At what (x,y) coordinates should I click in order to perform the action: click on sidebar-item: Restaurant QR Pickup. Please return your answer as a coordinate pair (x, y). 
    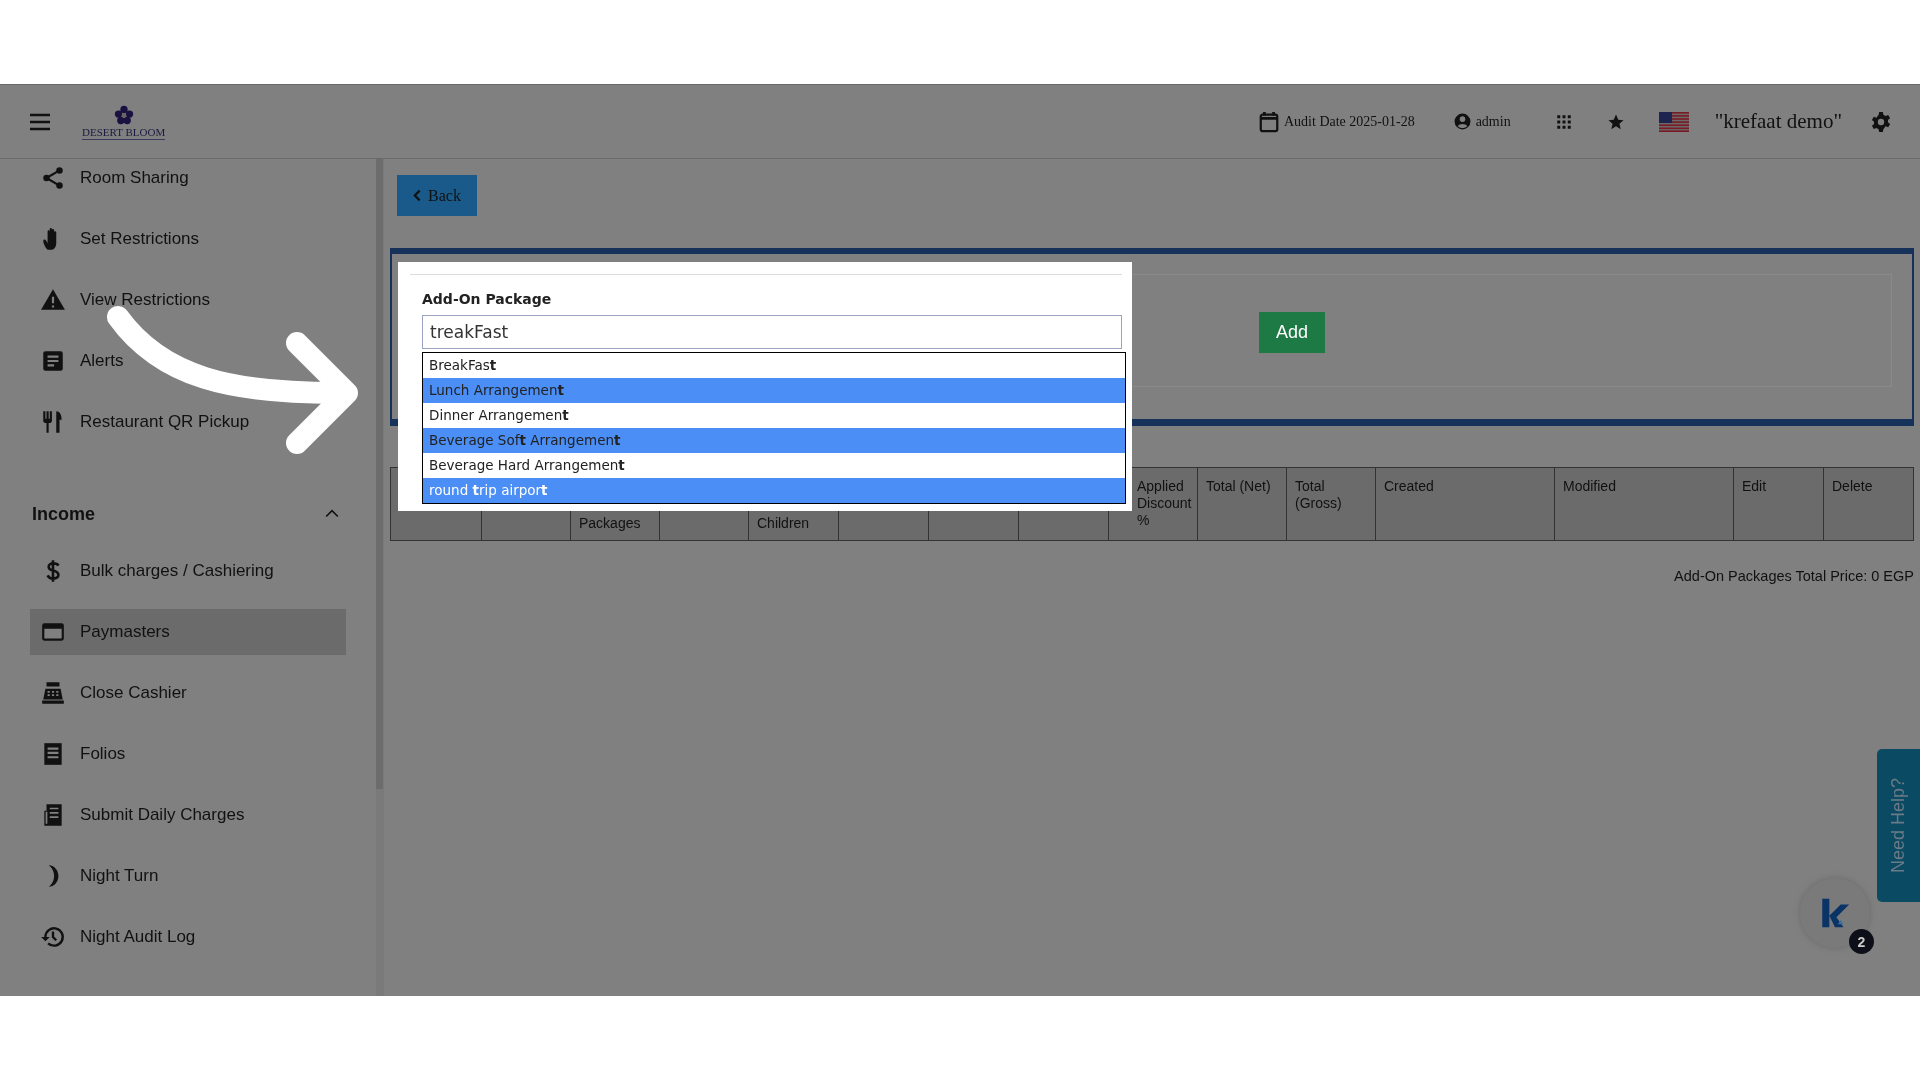
    Looking at the image, I should click on (188, 422).